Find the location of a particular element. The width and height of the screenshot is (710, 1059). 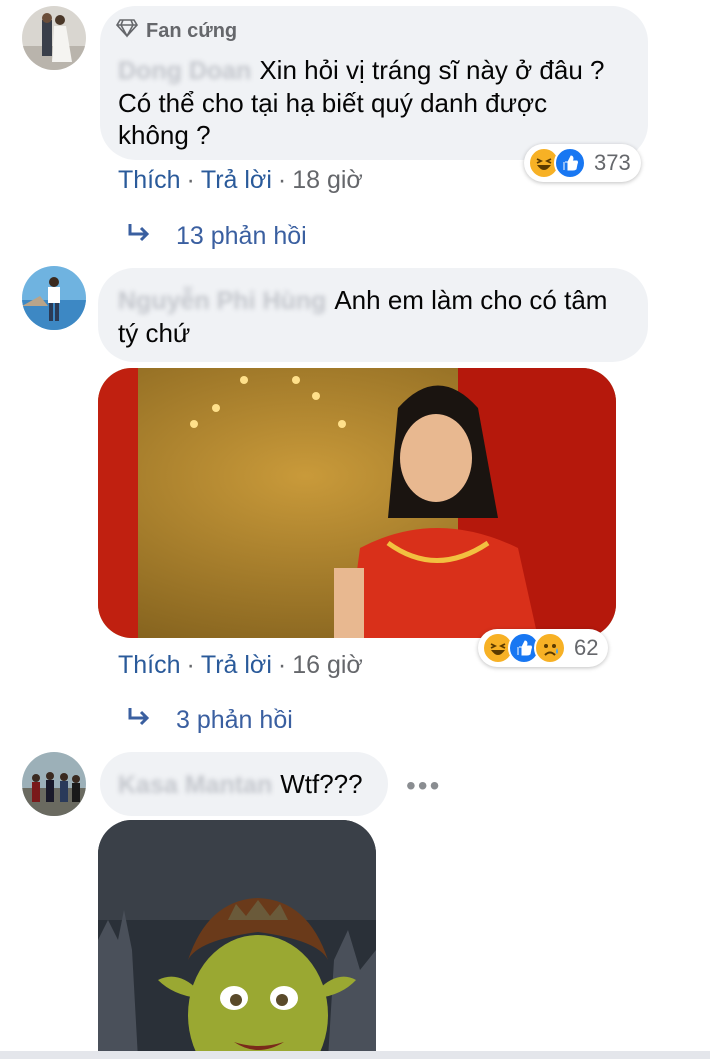

reaction-count: 62 is located at coordinates (586, 647).